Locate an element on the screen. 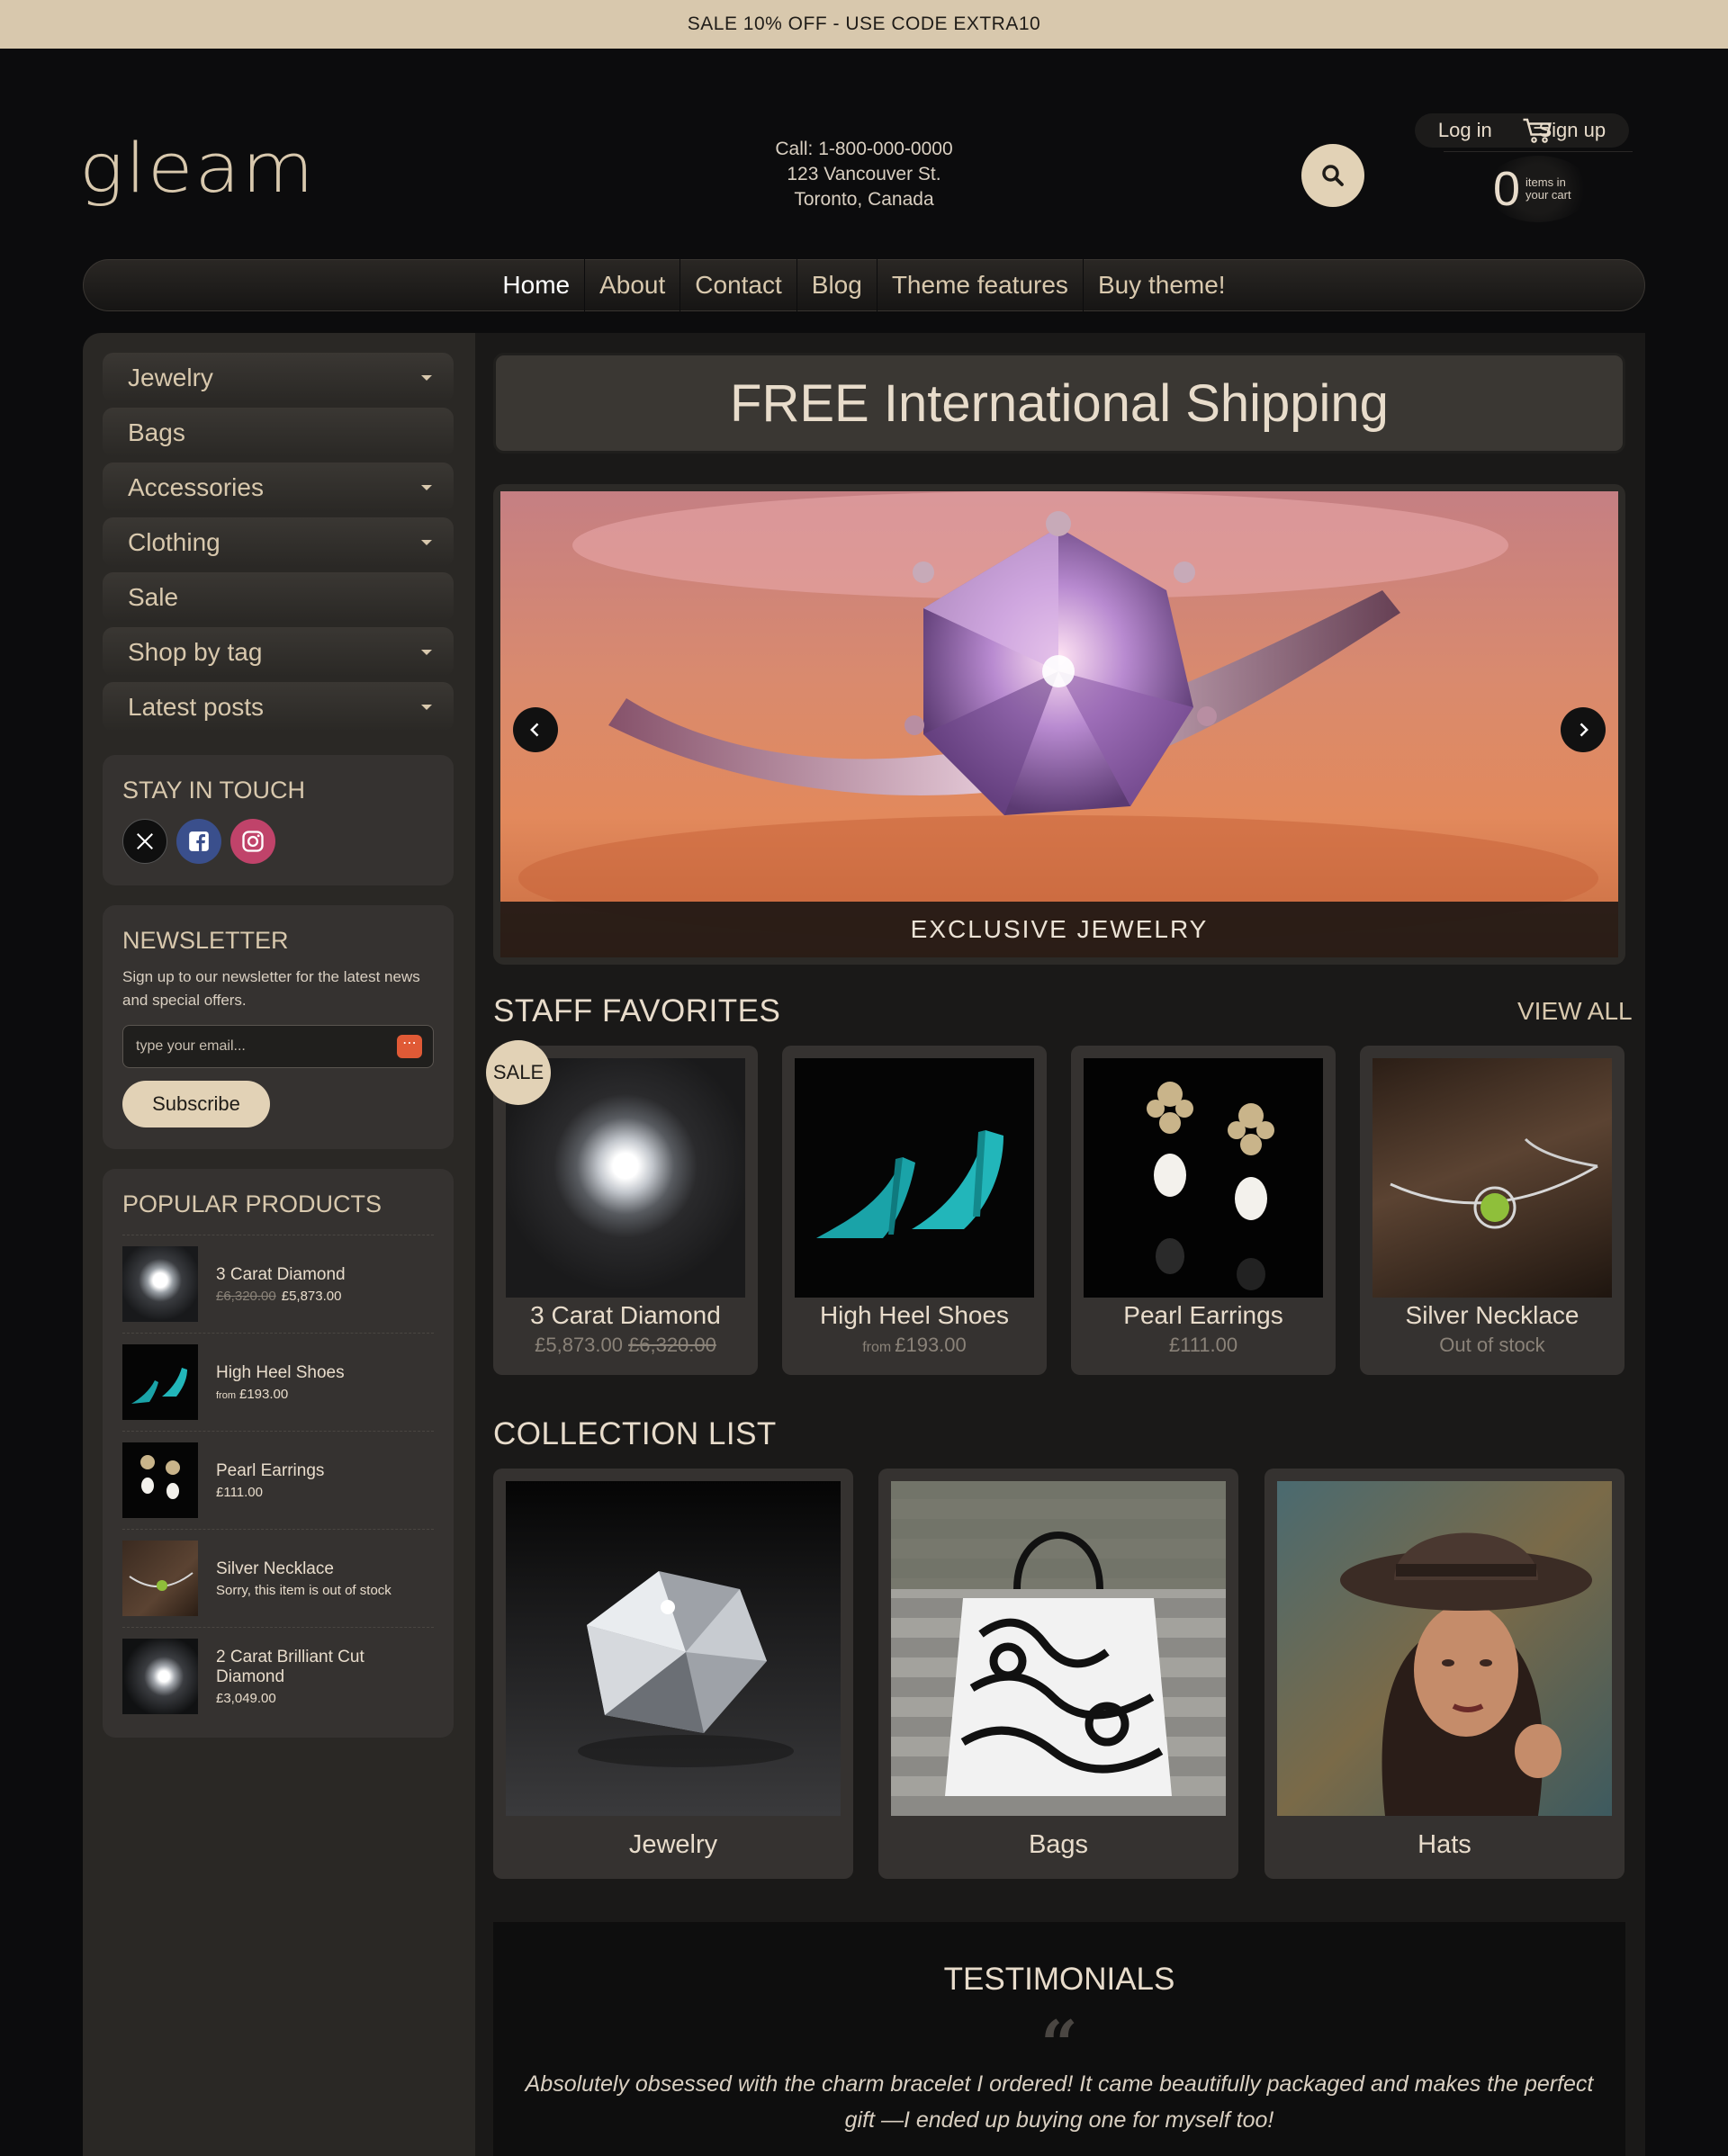  product-price: £111.00 is located at coordinates (1203, 1345).